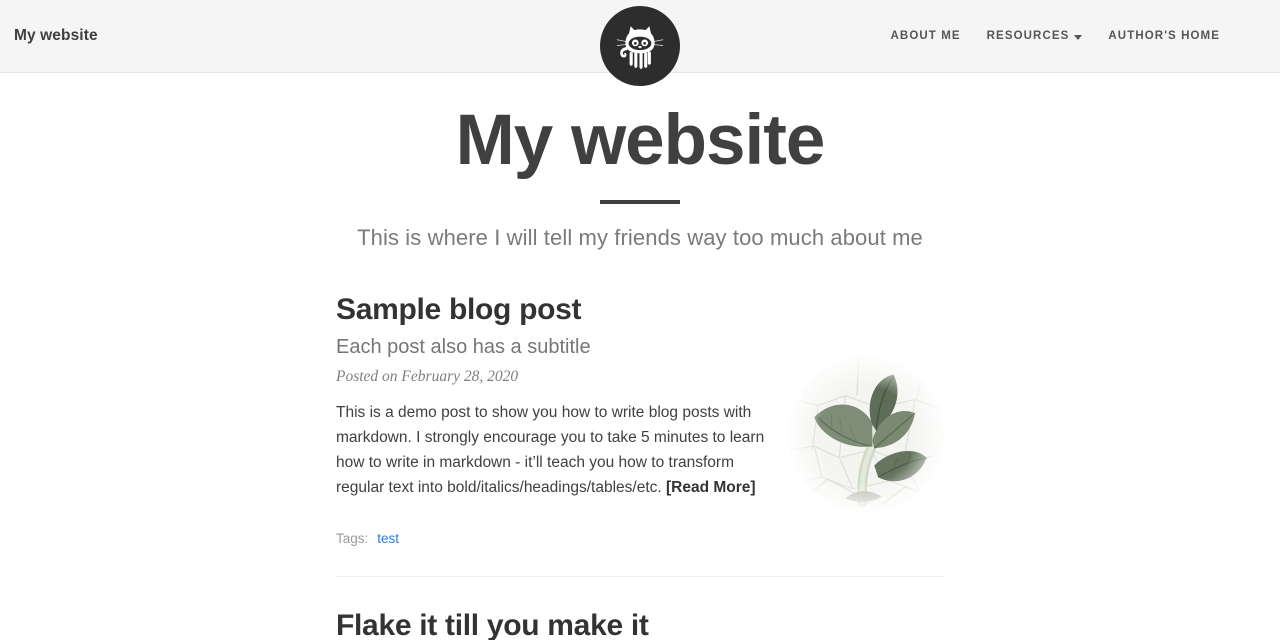 The height and width of the screenshot is (640, 1280). I want to click on tag-link-test: test, so click(388, 538).